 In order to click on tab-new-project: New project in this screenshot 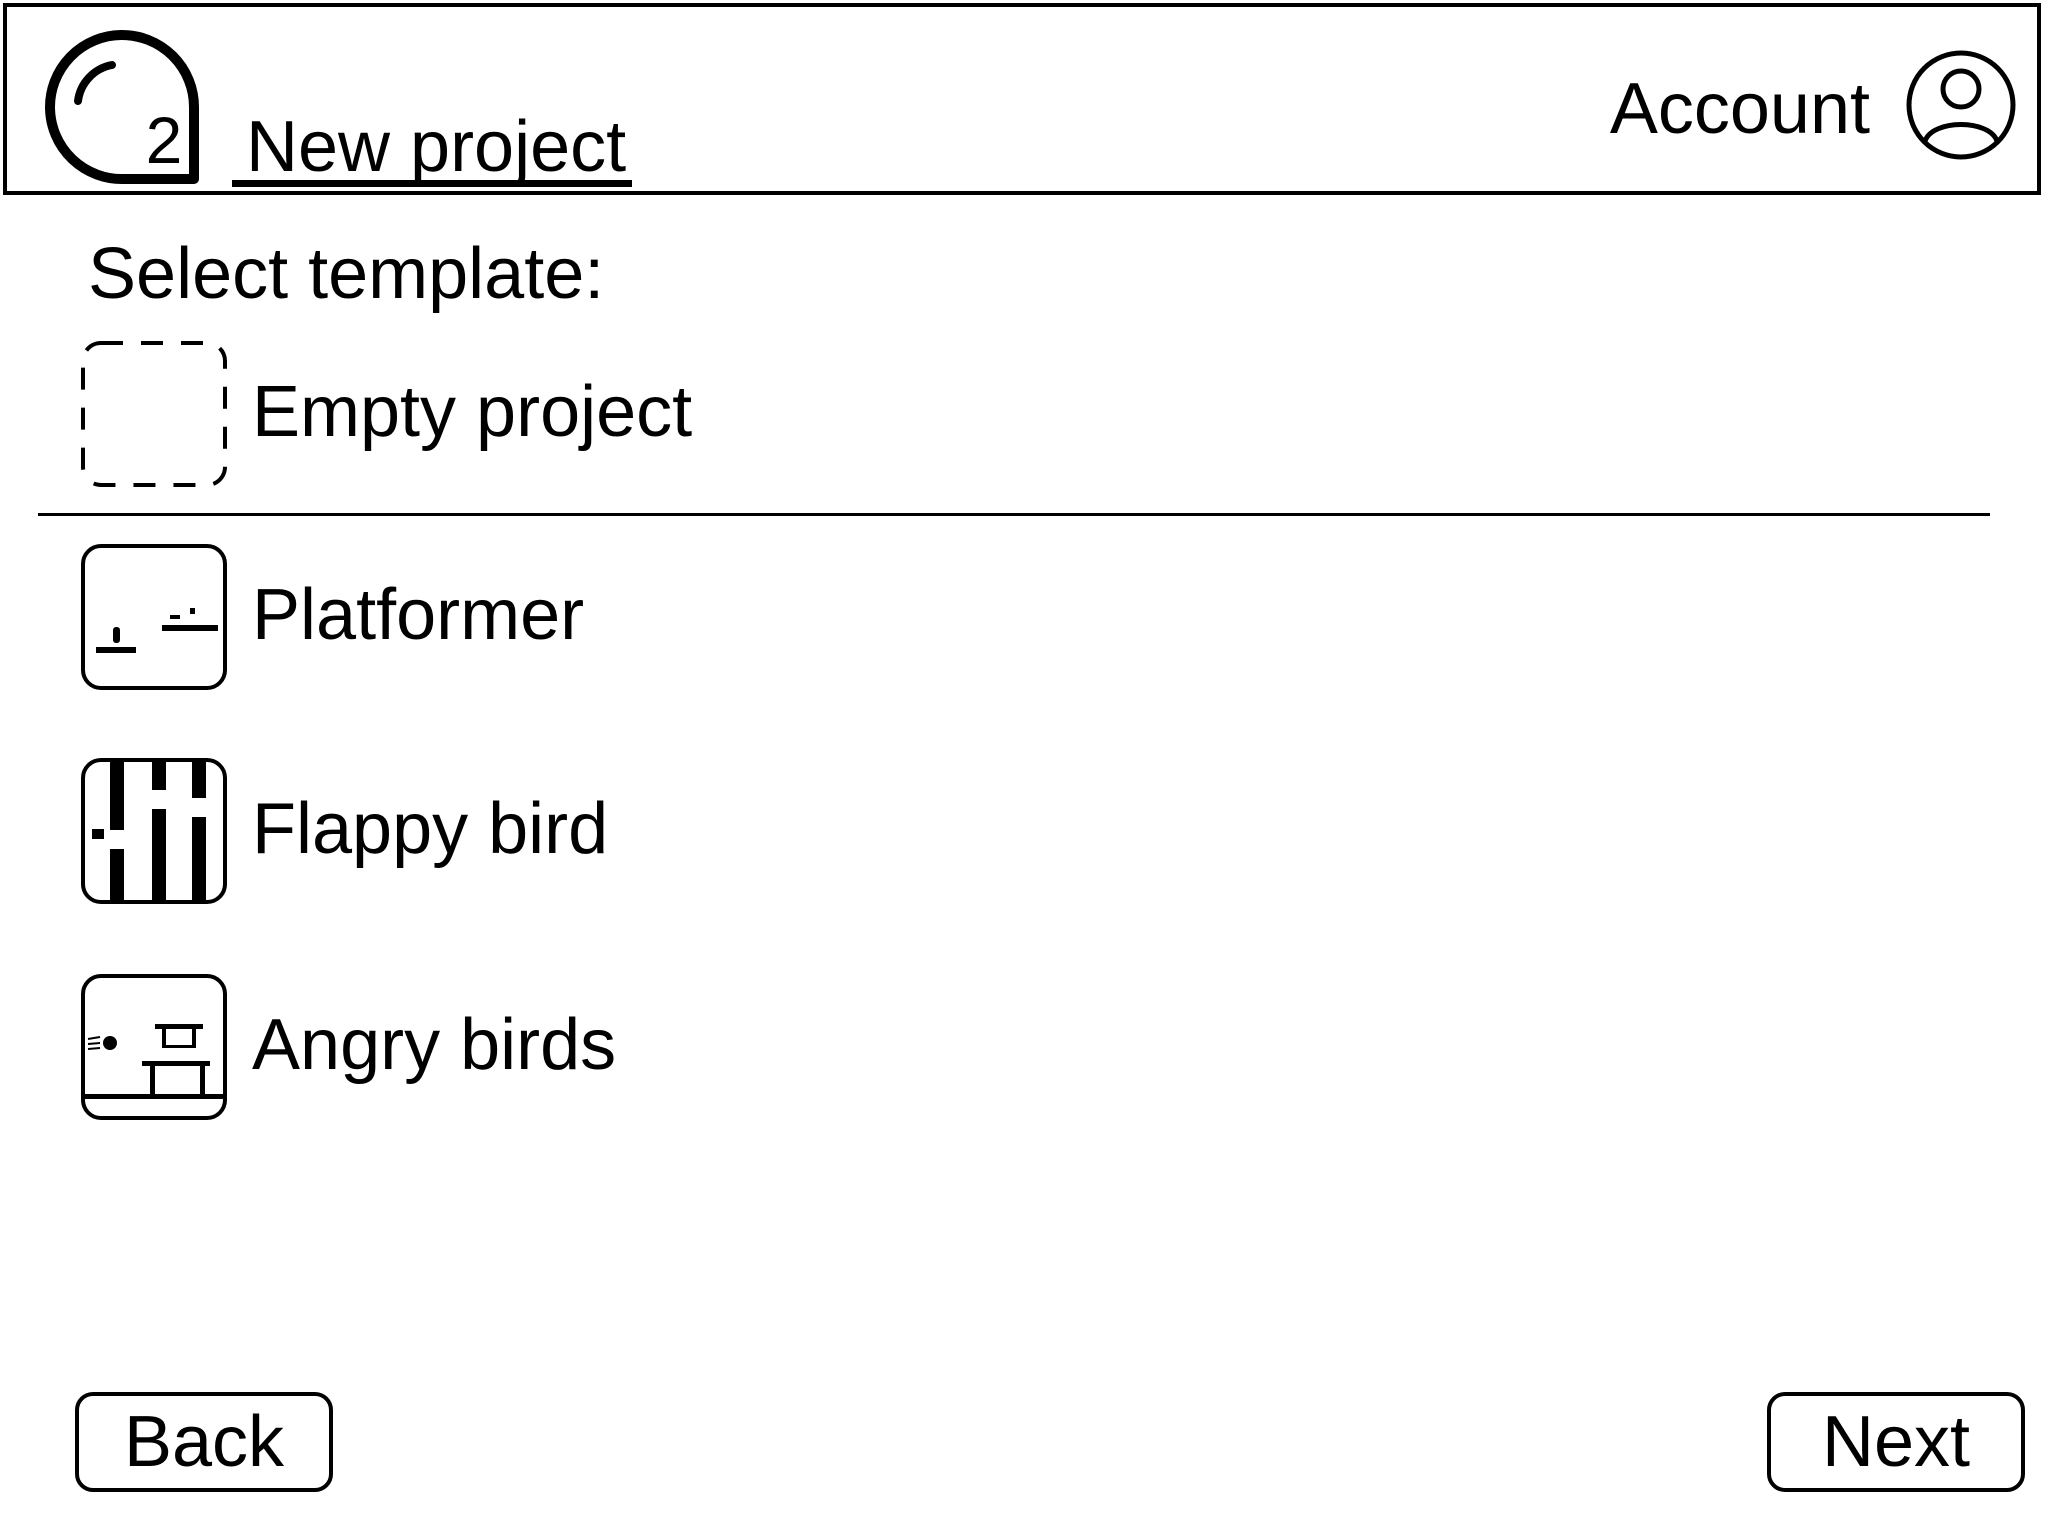, I will do `click(432, 147)`.